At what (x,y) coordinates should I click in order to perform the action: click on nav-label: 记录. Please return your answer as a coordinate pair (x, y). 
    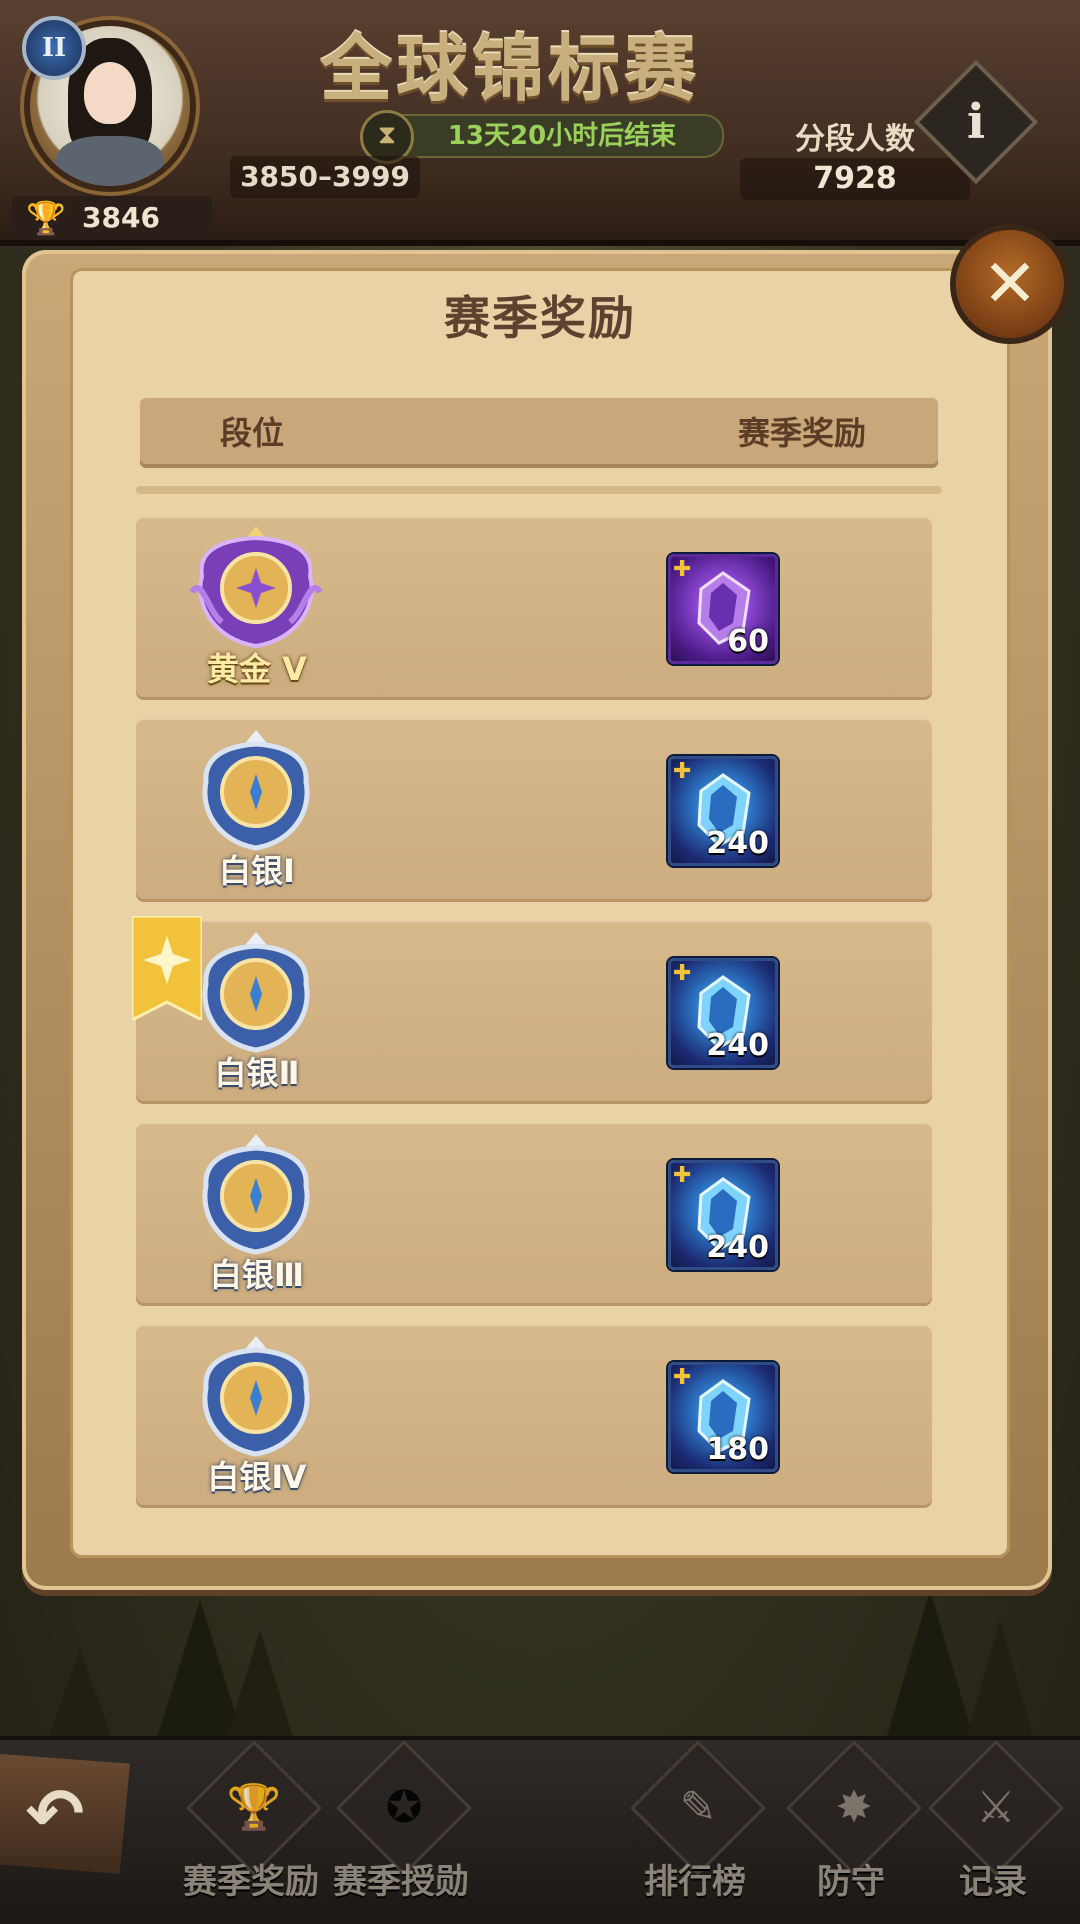
    Looking at the image, I should click on (993, 1882).